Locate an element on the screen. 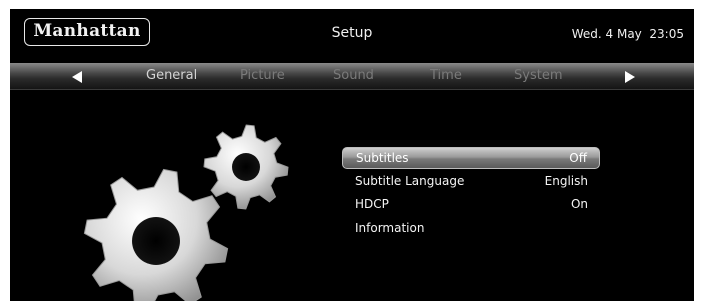  tab-sound: Sound is located at coordinates (353, 75).